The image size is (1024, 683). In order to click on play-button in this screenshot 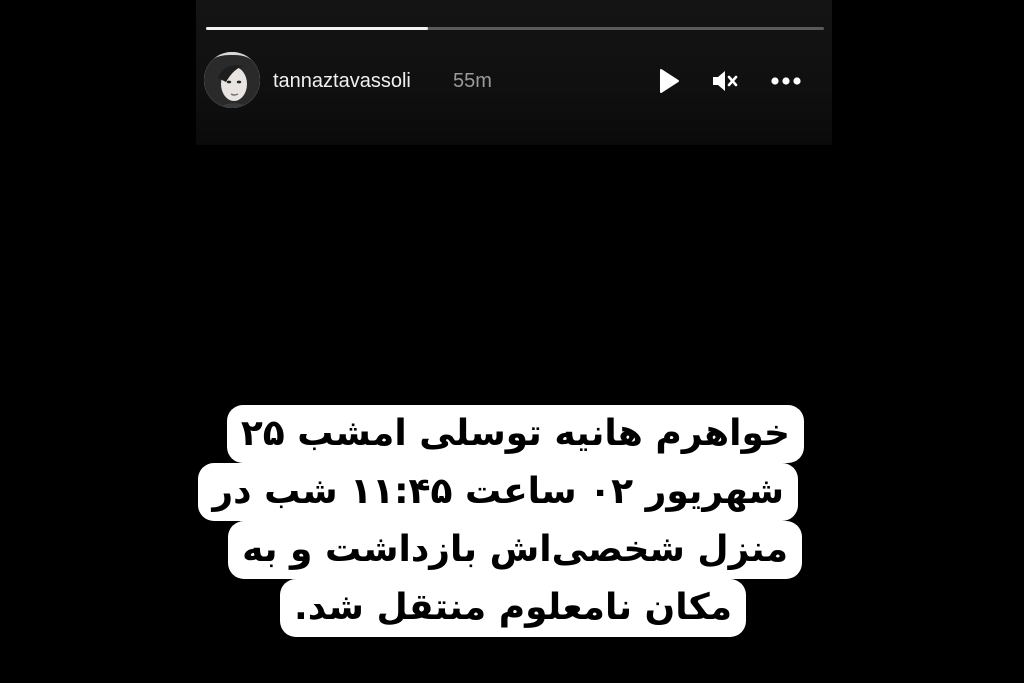, I will do `click(668, 81)`.